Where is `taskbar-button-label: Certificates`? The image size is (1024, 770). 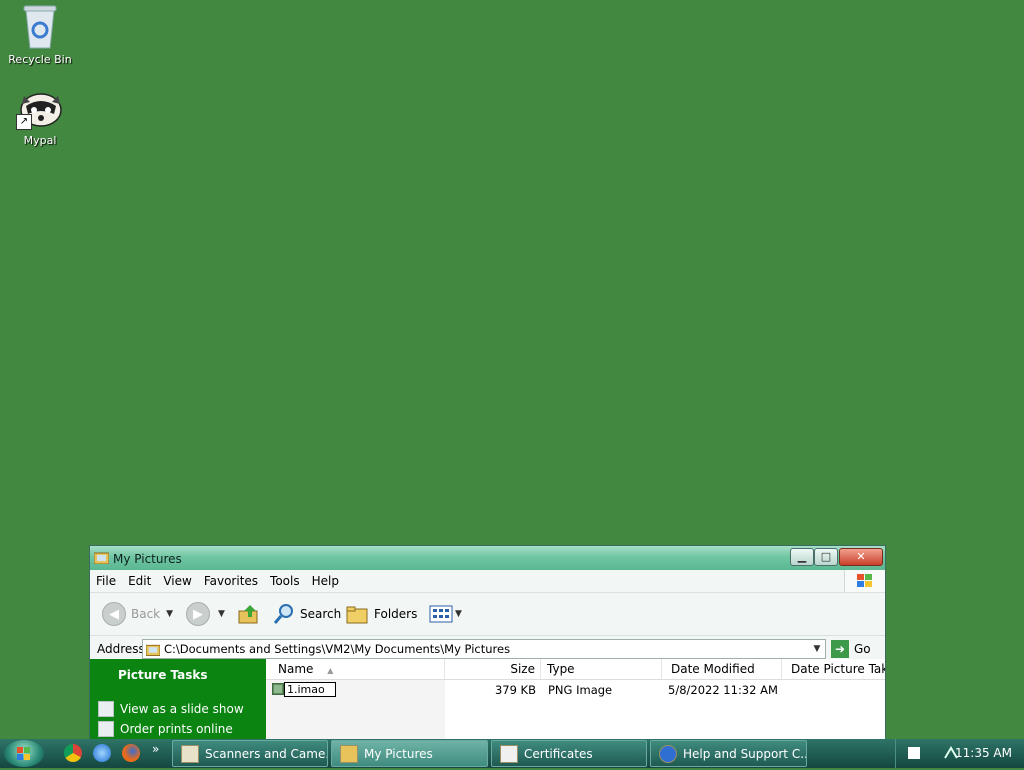
taskbar-button-label: Certificates is located at coordinates (558, 753).